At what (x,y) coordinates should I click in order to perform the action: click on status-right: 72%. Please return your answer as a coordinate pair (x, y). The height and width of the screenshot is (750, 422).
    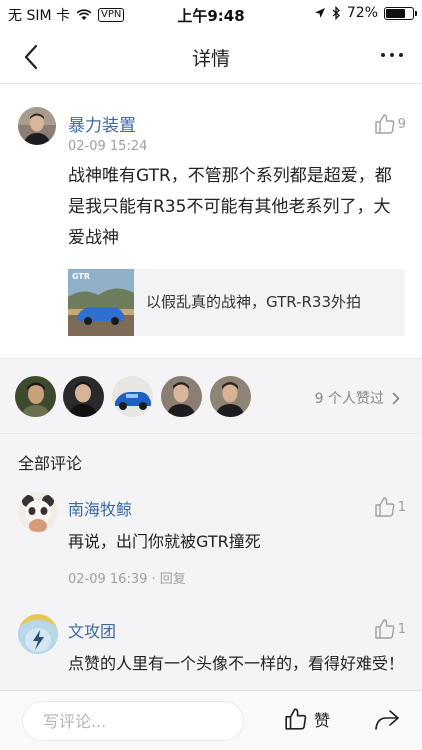
    Looking at the image, I should click on (365, 13).